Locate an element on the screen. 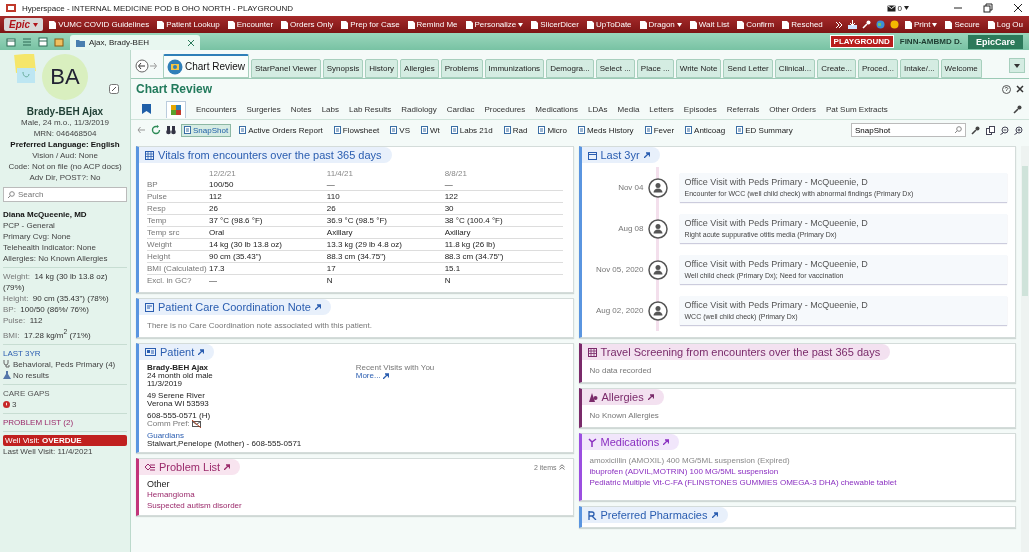  activity-tab: Synopsis is located at coordinates (343, 68).